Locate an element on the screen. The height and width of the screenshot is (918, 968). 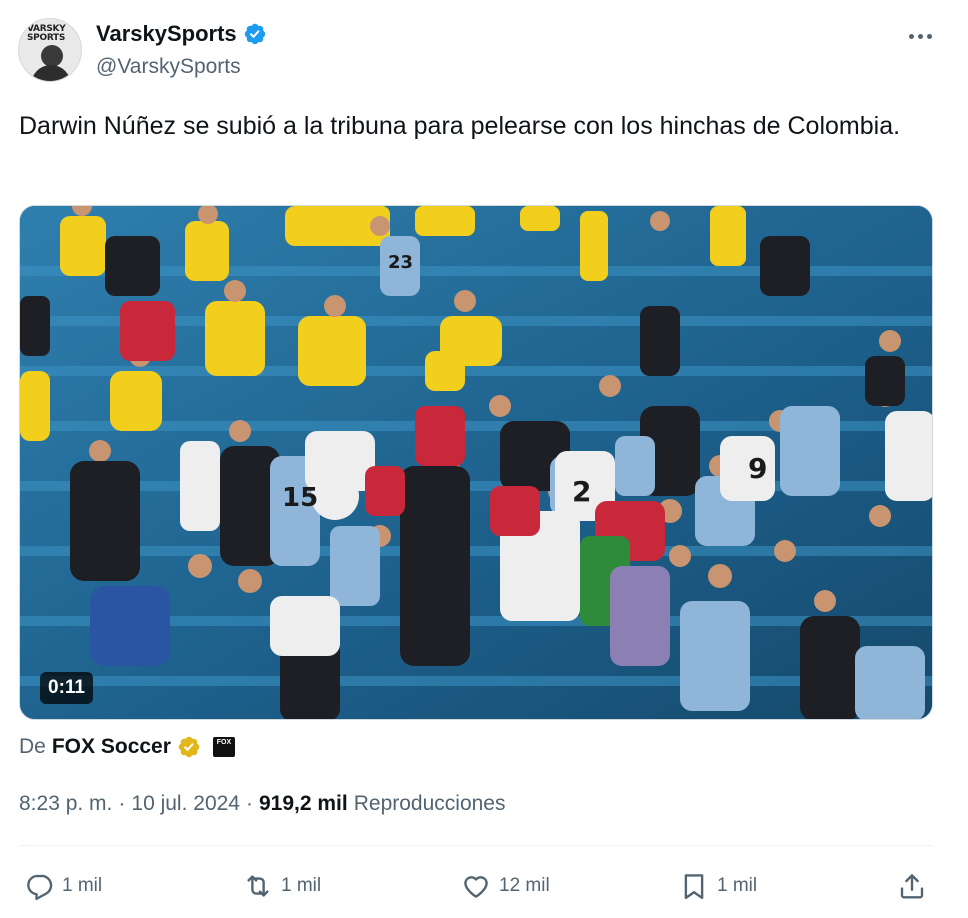
gold-verified-badge-icon is located at coordinates (189, 747).